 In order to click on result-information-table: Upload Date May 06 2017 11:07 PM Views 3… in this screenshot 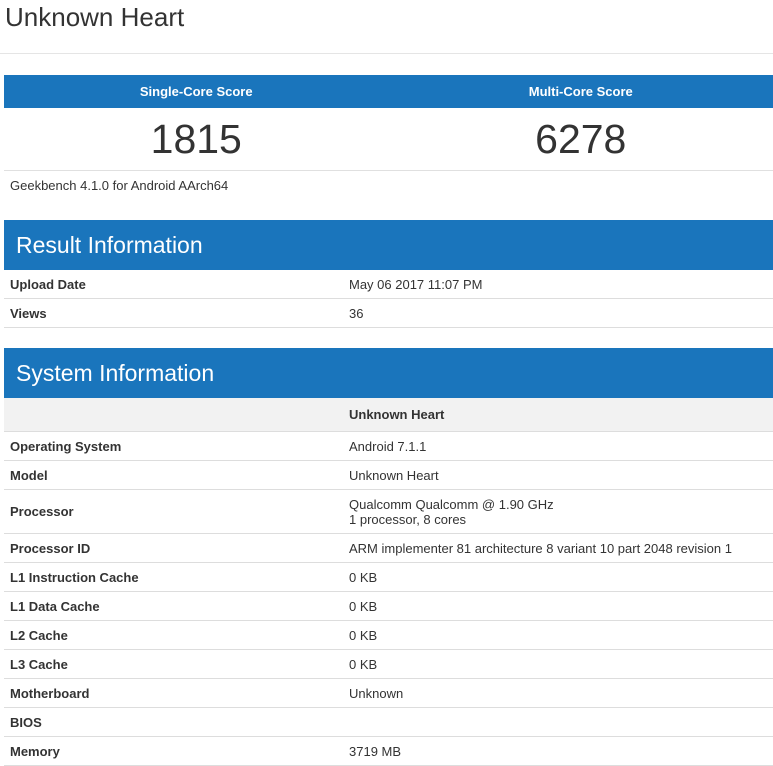, I will do `click(388, 299)`.